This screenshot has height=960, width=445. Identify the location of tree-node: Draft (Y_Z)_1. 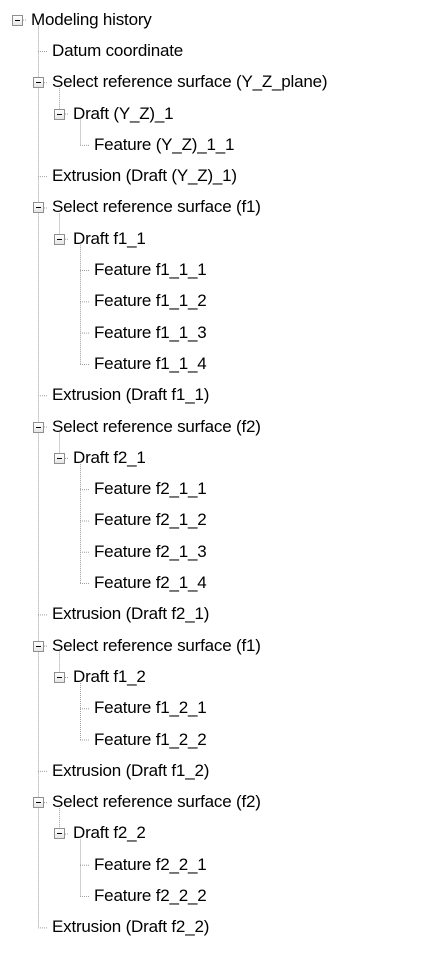
(123, 114).